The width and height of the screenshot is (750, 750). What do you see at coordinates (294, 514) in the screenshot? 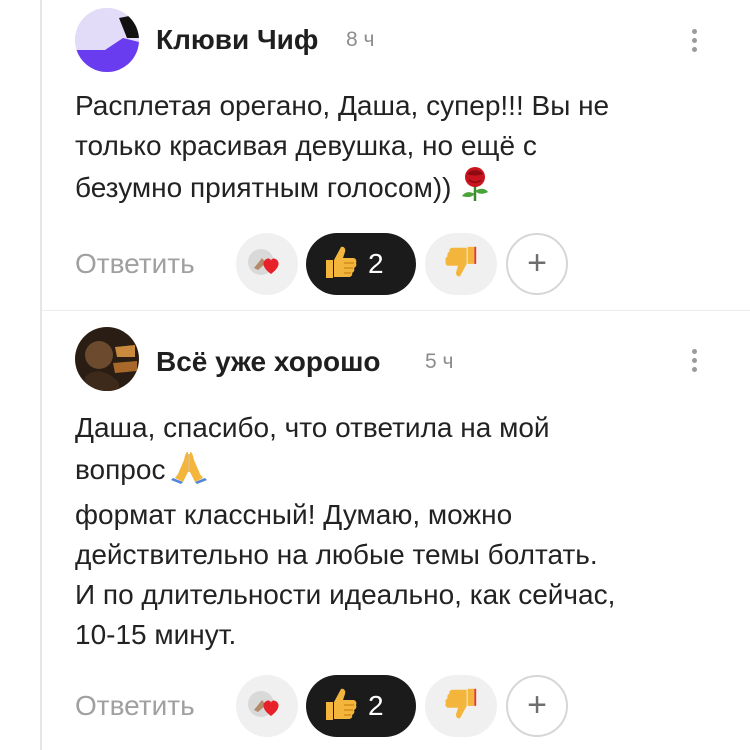
I see `comment-text-line: формат классный! Думаю, можно` at bounding box center [294, 514].